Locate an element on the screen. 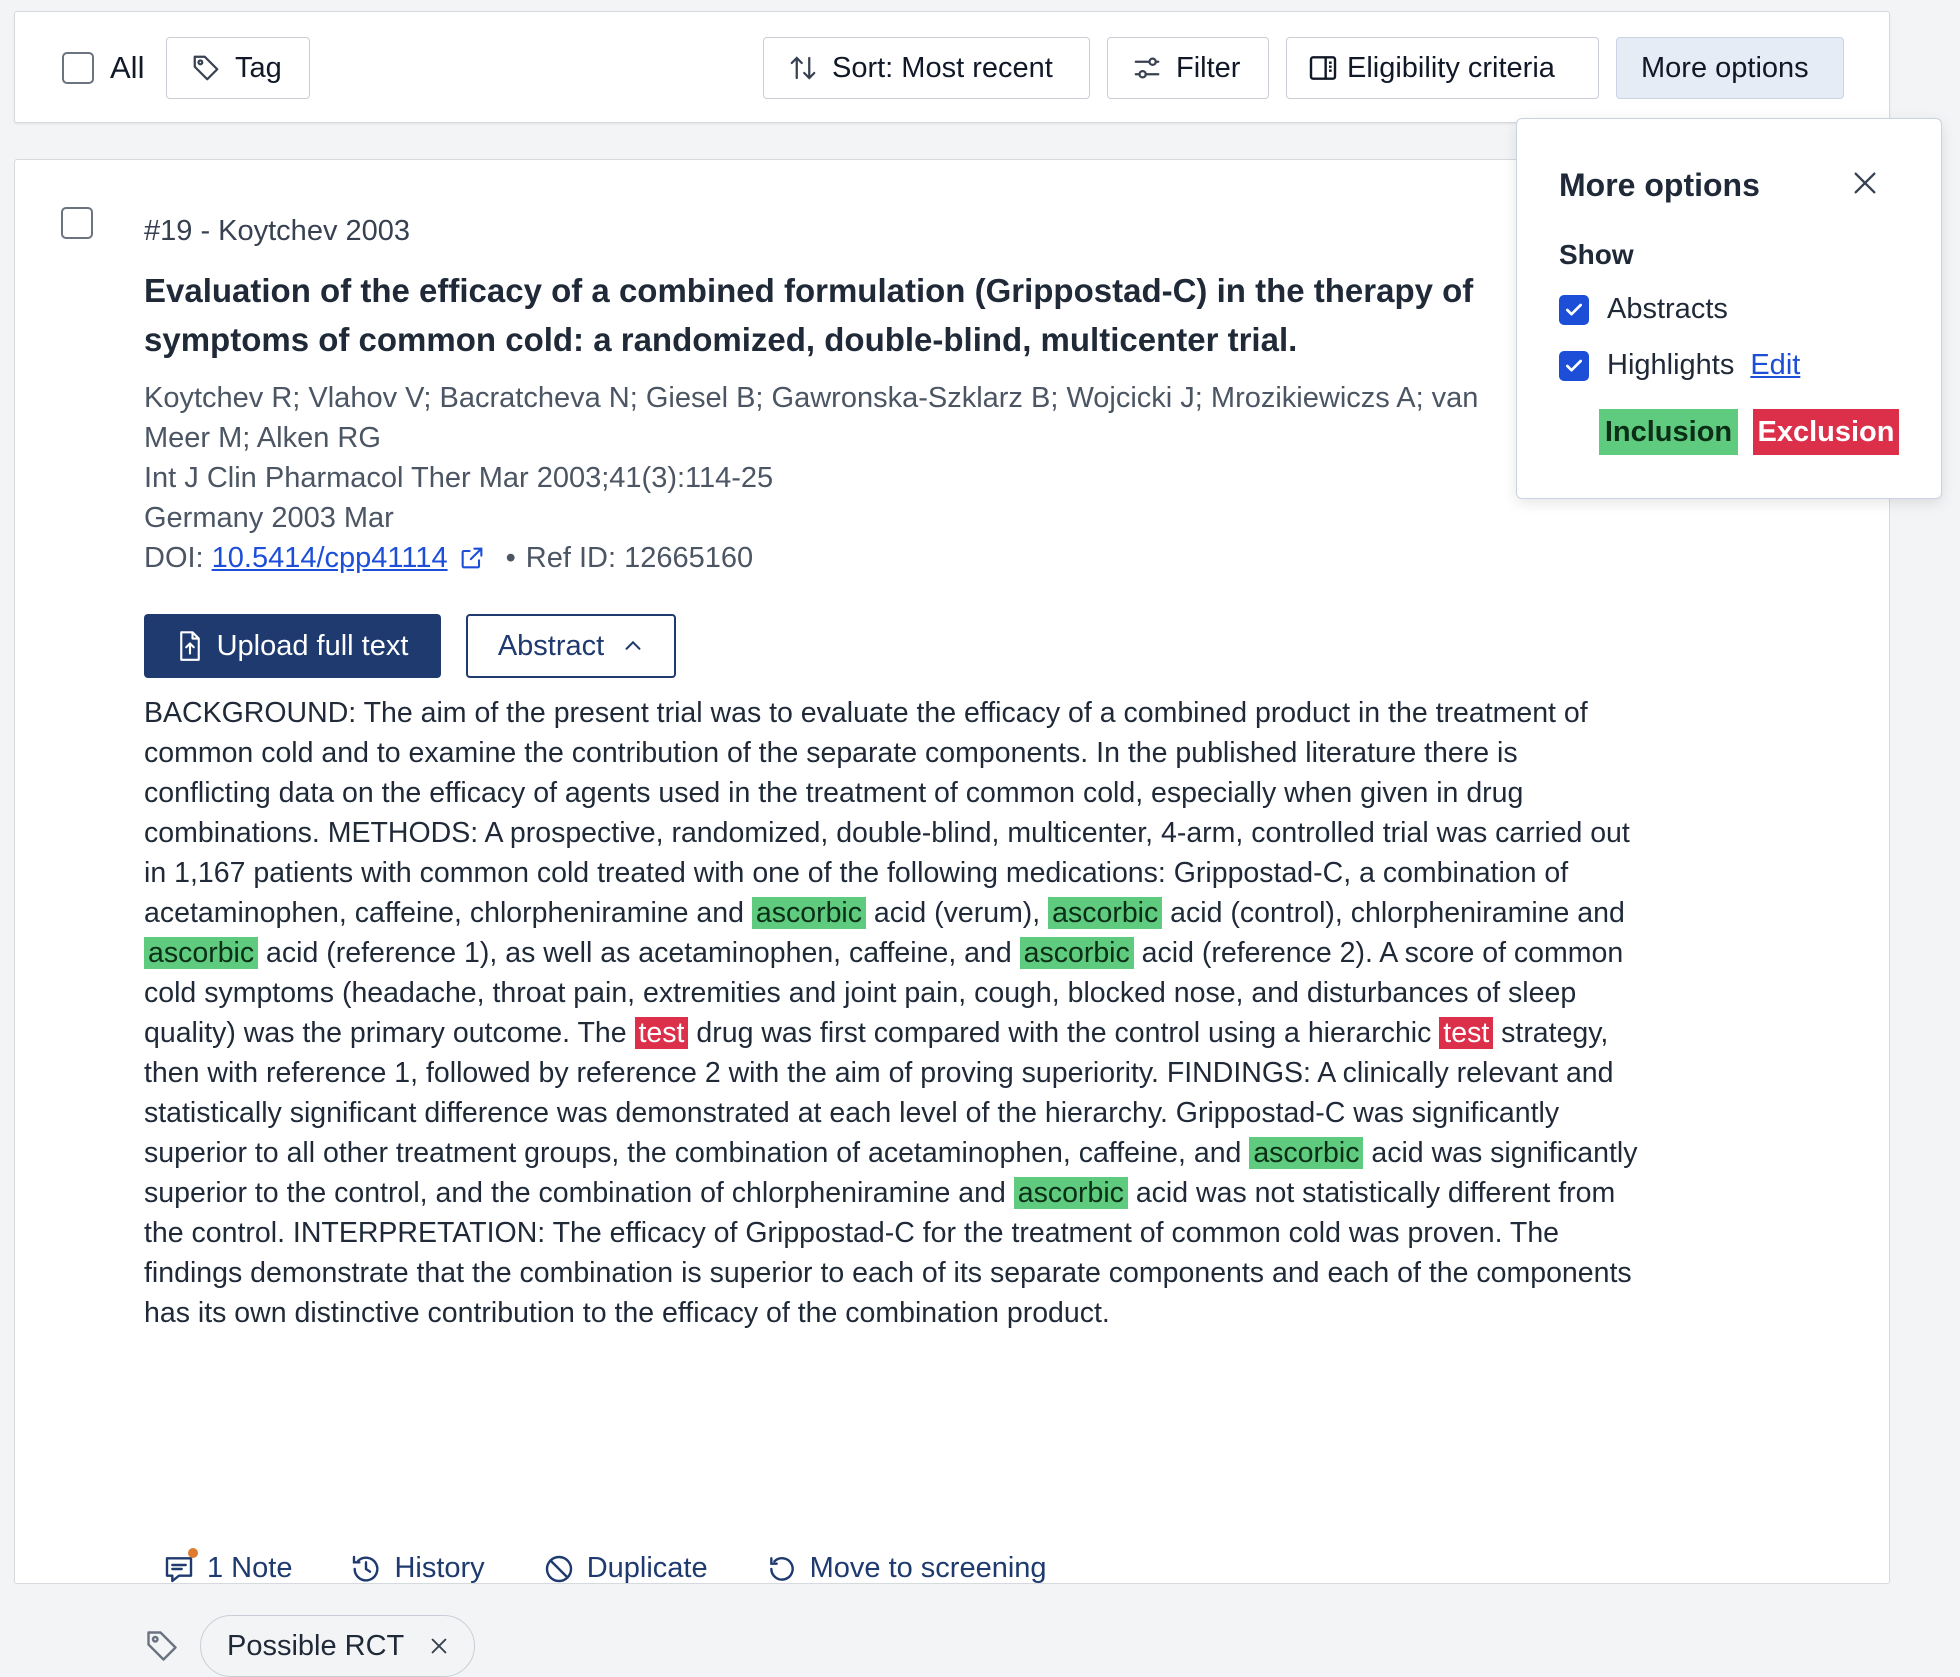 The image size is (1960, 1677). move-to-screening-label: Move to screening is located at coordinates (928, 1568).